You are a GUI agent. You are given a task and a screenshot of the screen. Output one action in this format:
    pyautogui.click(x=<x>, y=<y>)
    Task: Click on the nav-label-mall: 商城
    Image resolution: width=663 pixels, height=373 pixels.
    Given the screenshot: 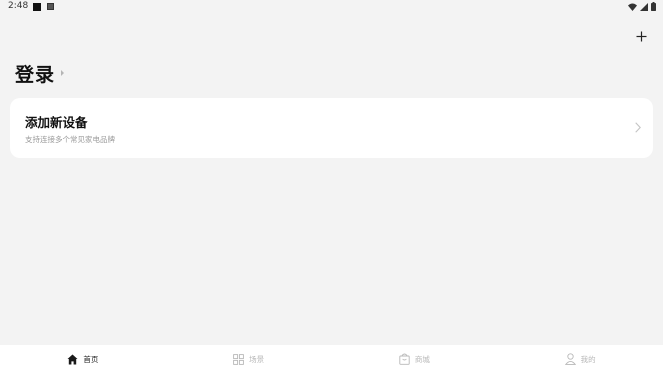 What is the action you would take?
    pyautogui.click(x=422, y=359)
    